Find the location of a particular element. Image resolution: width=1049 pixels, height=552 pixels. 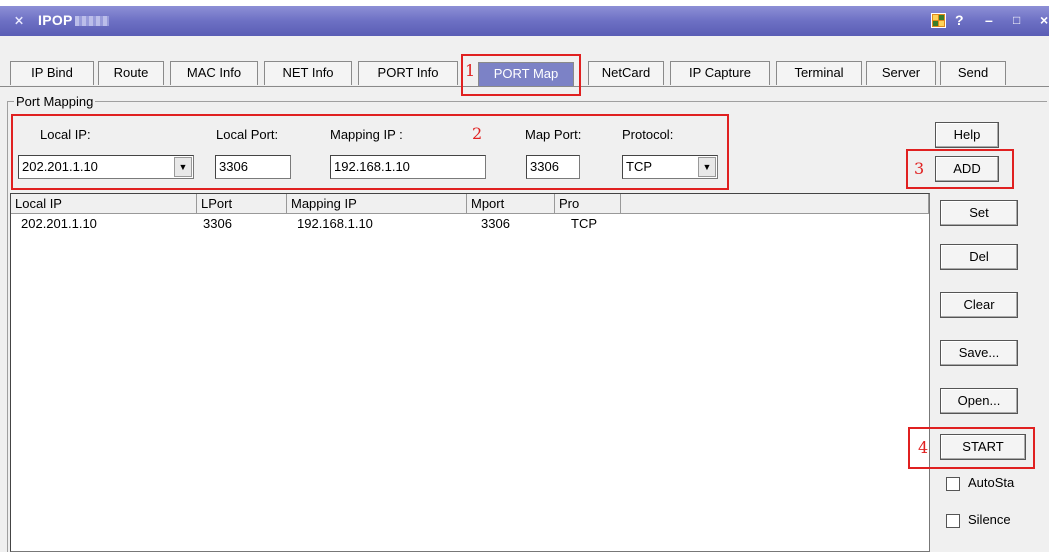

cell-pro: TCP is located at coordinates (584, 223).